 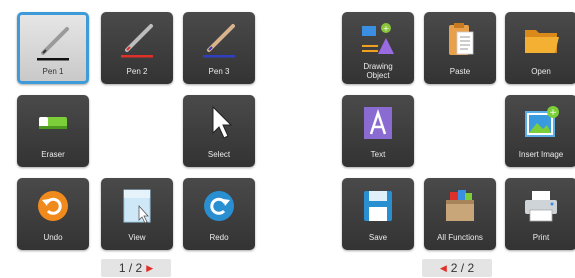 What do you see at coordinates (460, 71) in the screenshot?
I see `paste-label: Paste` at bounding box center [460, 71].